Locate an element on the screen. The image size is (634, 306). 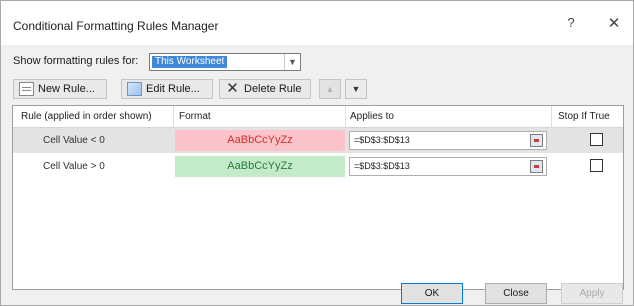
rule-row: Cell Value > 0 AaBbCcYyZz =$D$3:$D$13 is located at coordinates (318, 166).